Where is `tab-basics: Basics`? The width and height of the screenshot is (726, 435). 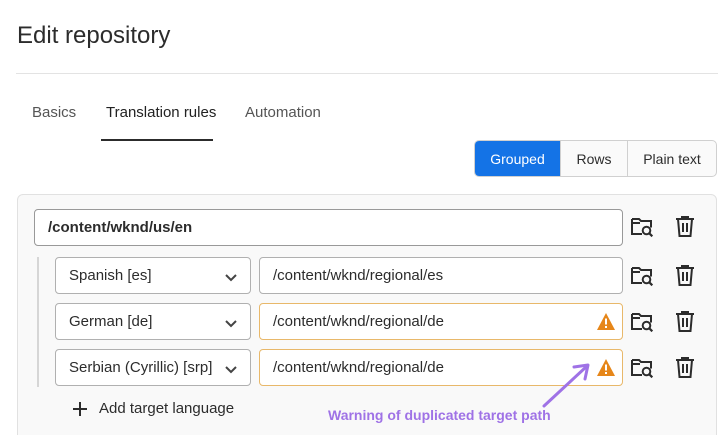
tab-basics: Basics is located at coordinates (54, 112).